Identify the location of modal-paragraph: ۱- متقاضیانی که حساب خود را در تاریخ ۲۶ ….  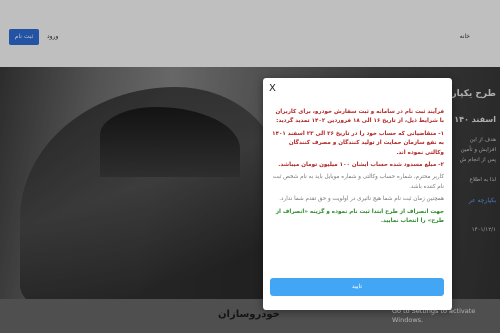
(358, 143).